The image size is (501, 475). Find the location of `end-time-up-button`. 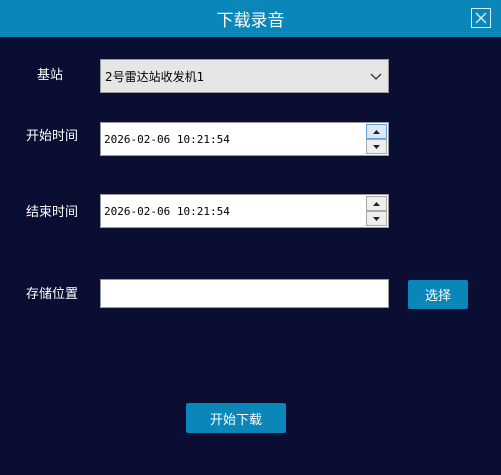

end-time-up-button is located at coordinates (376, 203).